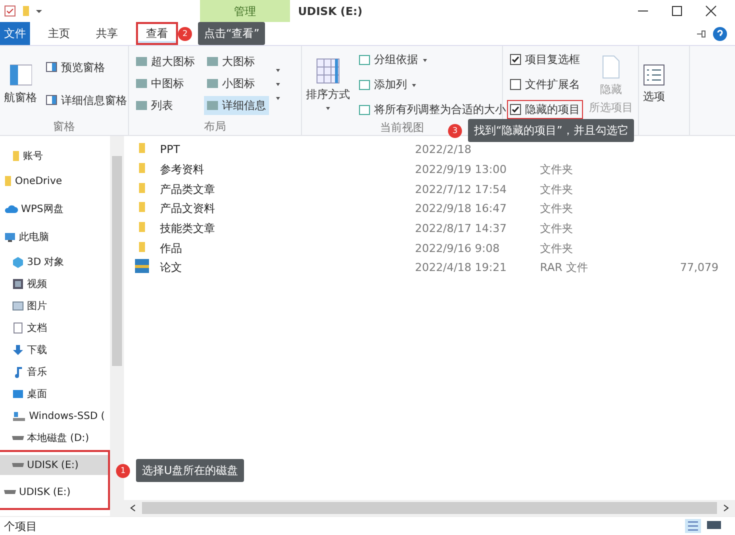  Describe the element at coordinates (55, 438) in the screenshot. I see `sidebar-item: 本地磁盘 (D:)` at that location.